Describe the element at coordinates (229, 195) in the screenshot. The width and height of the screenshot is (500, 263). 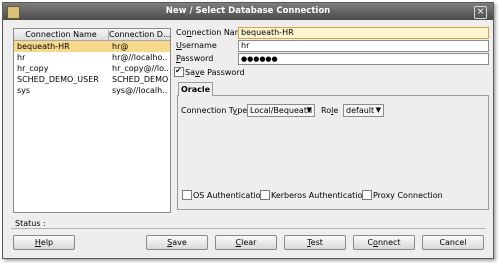
I see `os-authentication-label: OS Authentication` at that location.